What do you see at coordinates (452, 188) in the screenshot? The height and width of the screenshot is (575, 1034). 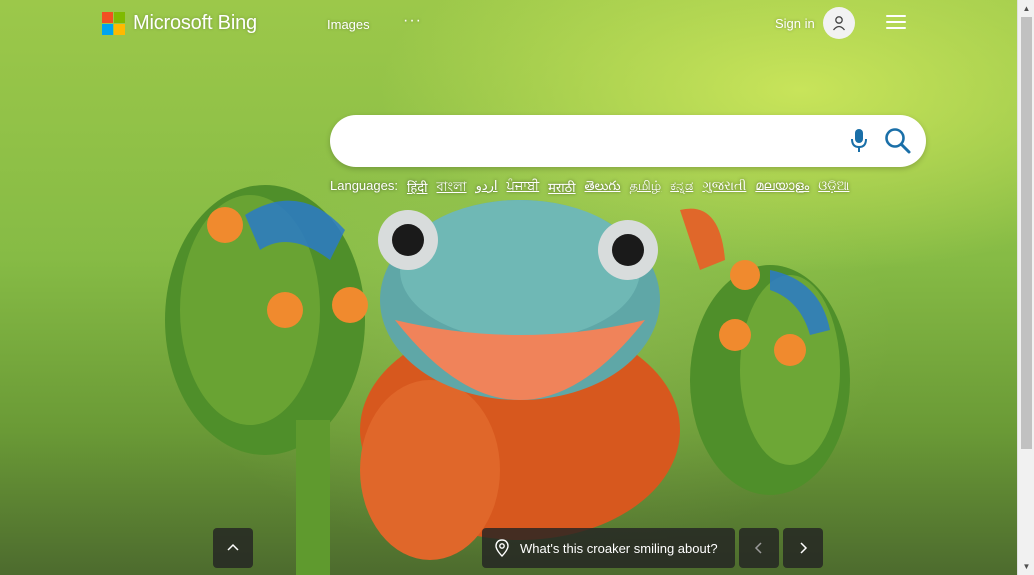 I see `language-link-bengali: বাংলা` at bounding box center [452, 188].